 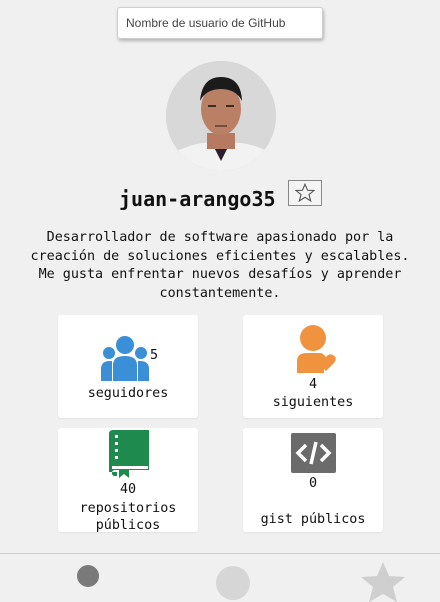 I want to click on user-heart-icon, so click(x=316, y=349).